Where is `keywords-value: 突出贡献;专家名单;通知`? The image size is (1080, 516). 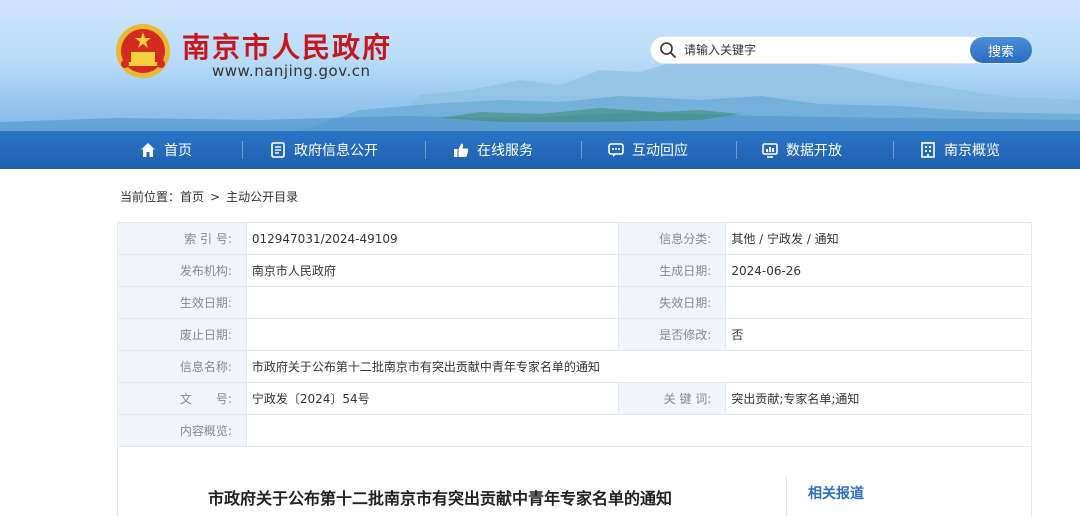 keywords-value: 突出贡献;专家名单;通知 is located at coordinates (878, 398).